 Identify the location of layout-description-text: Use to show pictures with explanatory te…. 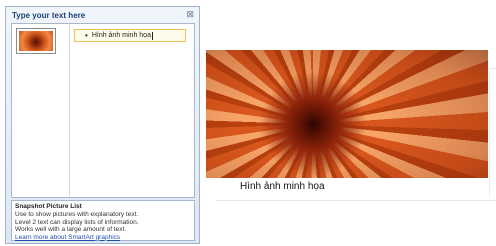
(77, 222).